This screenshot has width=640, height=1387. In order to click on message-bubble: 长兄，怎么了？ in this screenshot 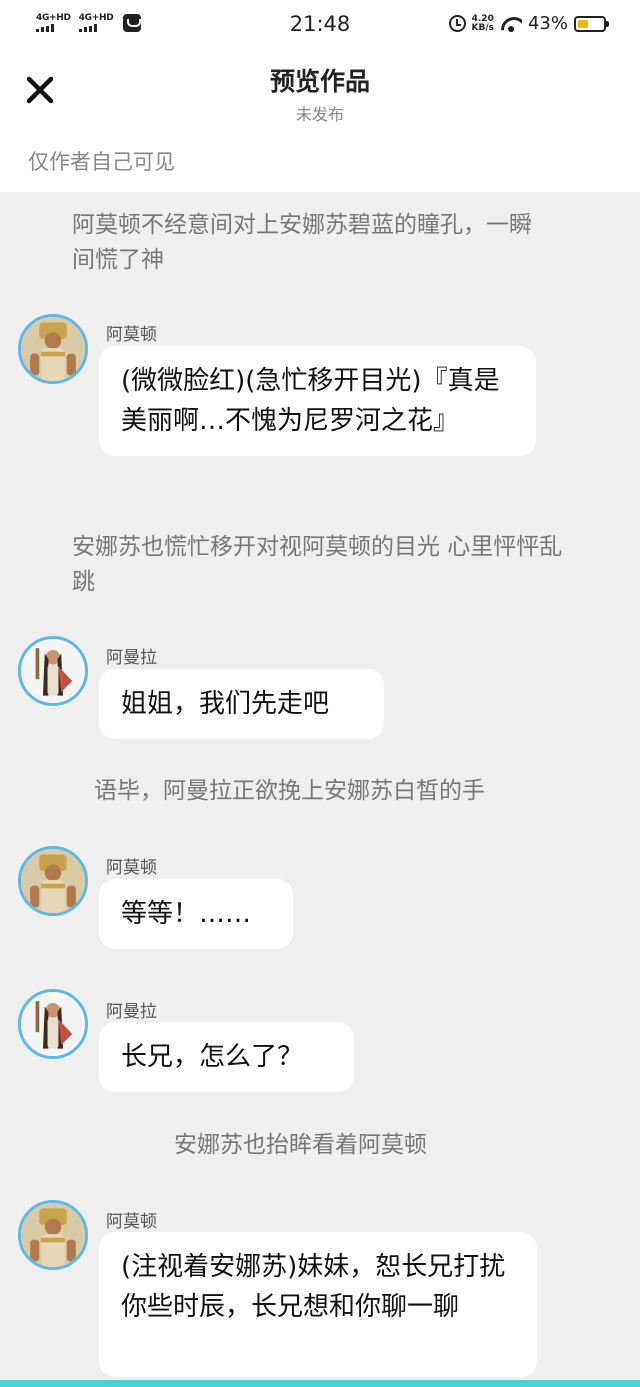, I will do `click(226, 1057)`.